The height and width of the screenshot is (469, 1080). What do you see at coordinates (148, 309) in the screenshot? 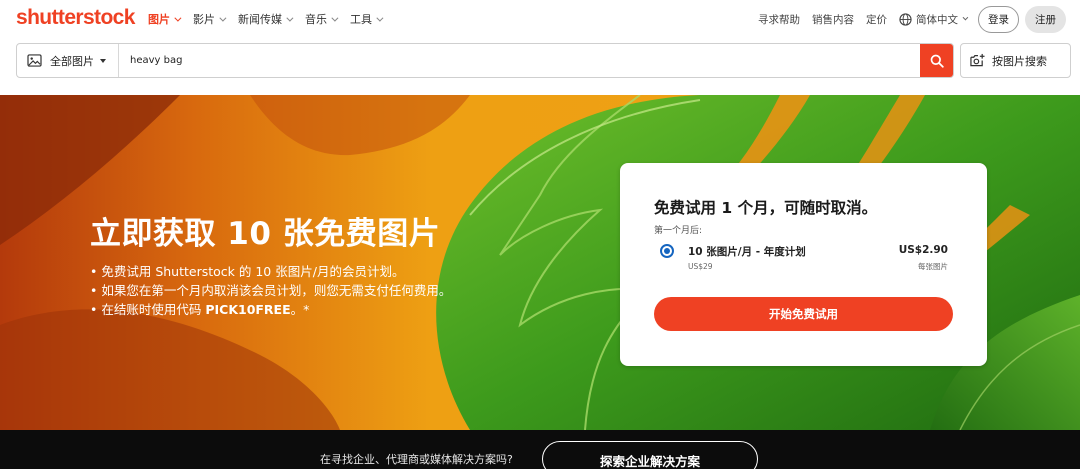
I see `code-prefix: • 在结账时使用代码` at bounding box center [148, 309].